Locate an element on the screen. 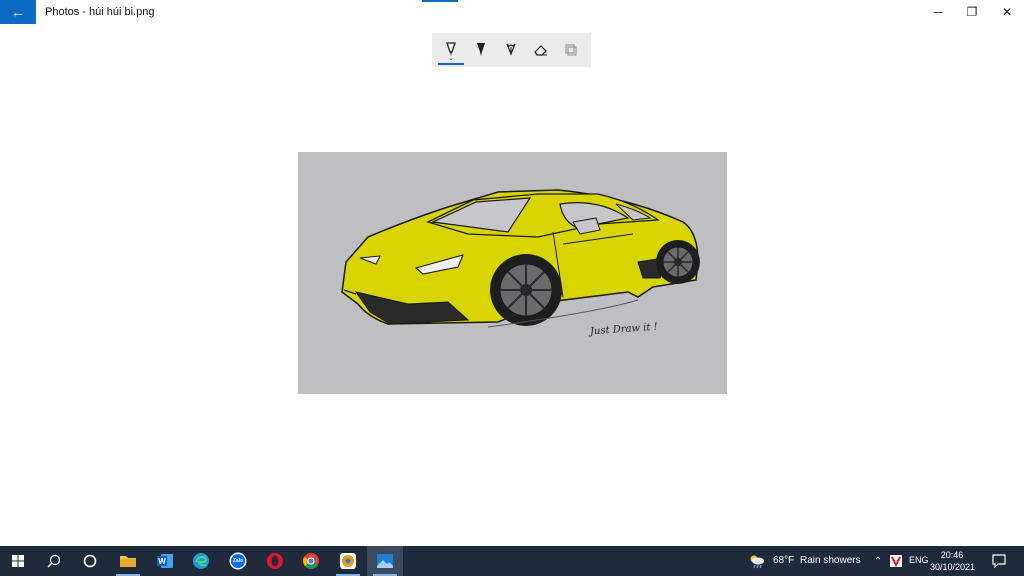 The width and height of the screenshot is (1024, 576). crop-icon is located at coordinates (571, 50).